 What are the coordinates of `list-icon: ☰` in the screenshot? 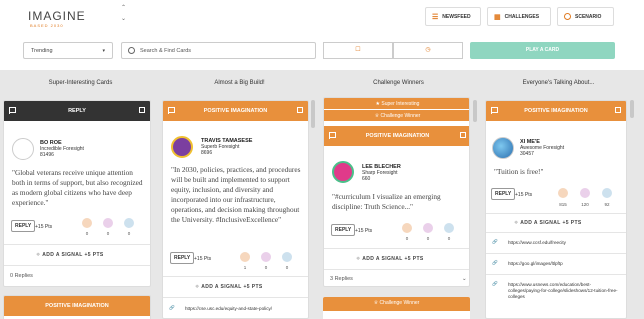 It's located at (435, 17).